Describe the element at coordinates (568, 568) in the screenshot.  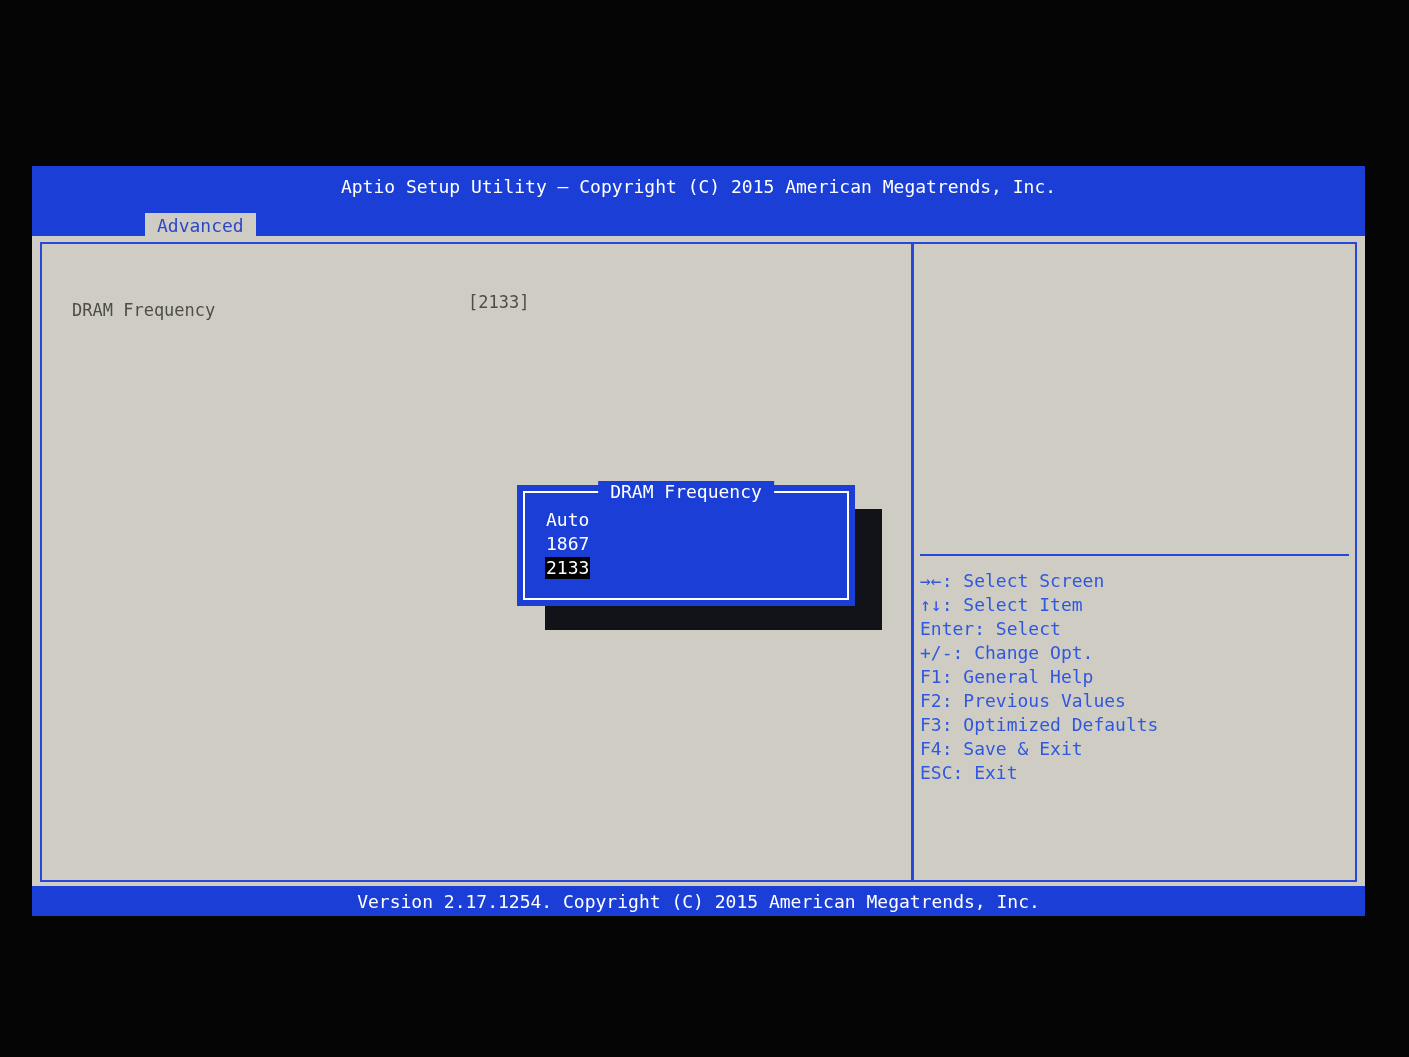
I see `popup-option: 2133` at that location.